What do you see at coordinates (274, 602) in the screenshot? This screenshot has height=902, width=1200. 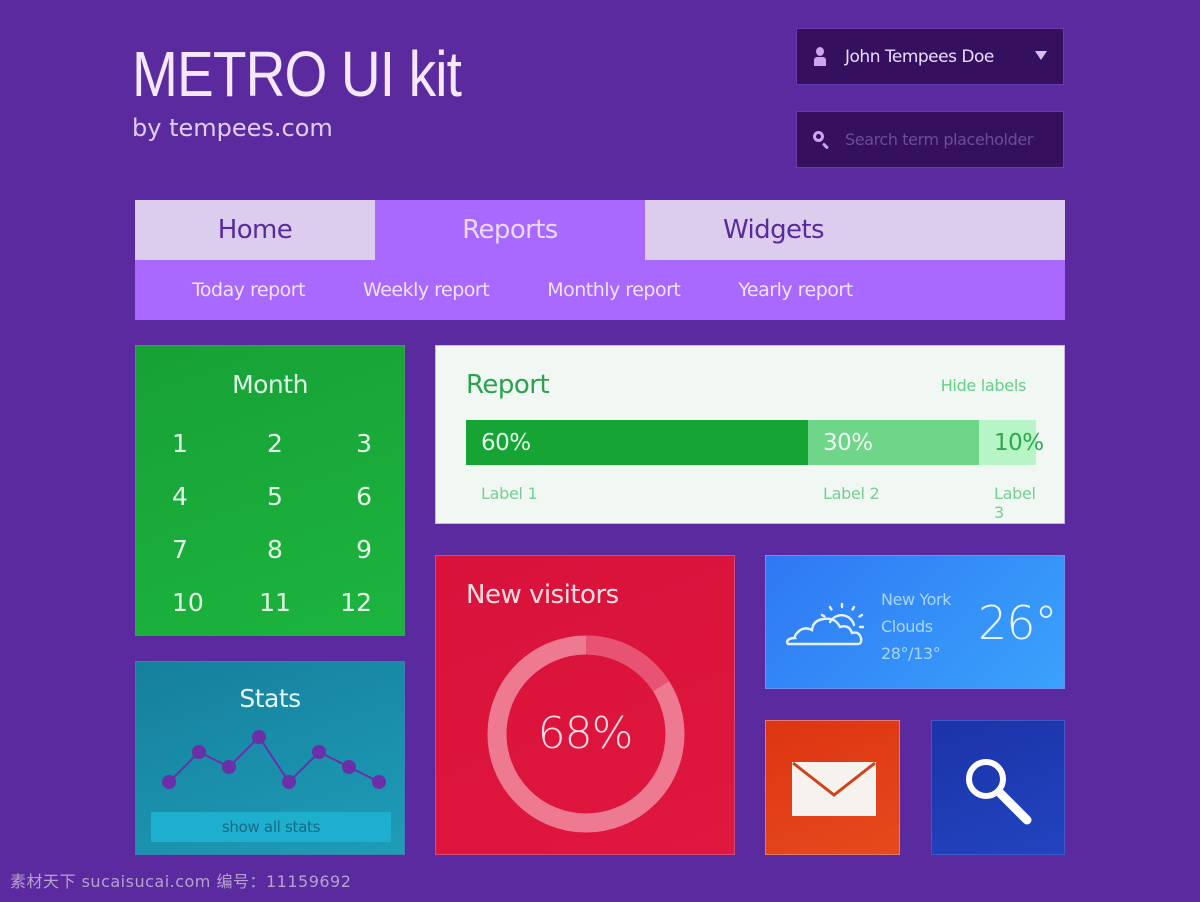 I see `month-day: 11` at bounding box center [274, 602].